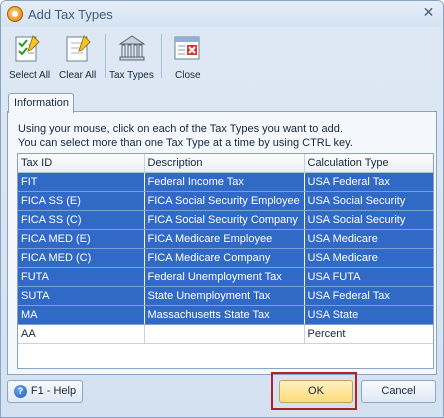 This screenshot has height=418, width=444. Describe the element at coordinates (53, 391) in the screenshot. I see `help-label: F1 - Help` at that location.